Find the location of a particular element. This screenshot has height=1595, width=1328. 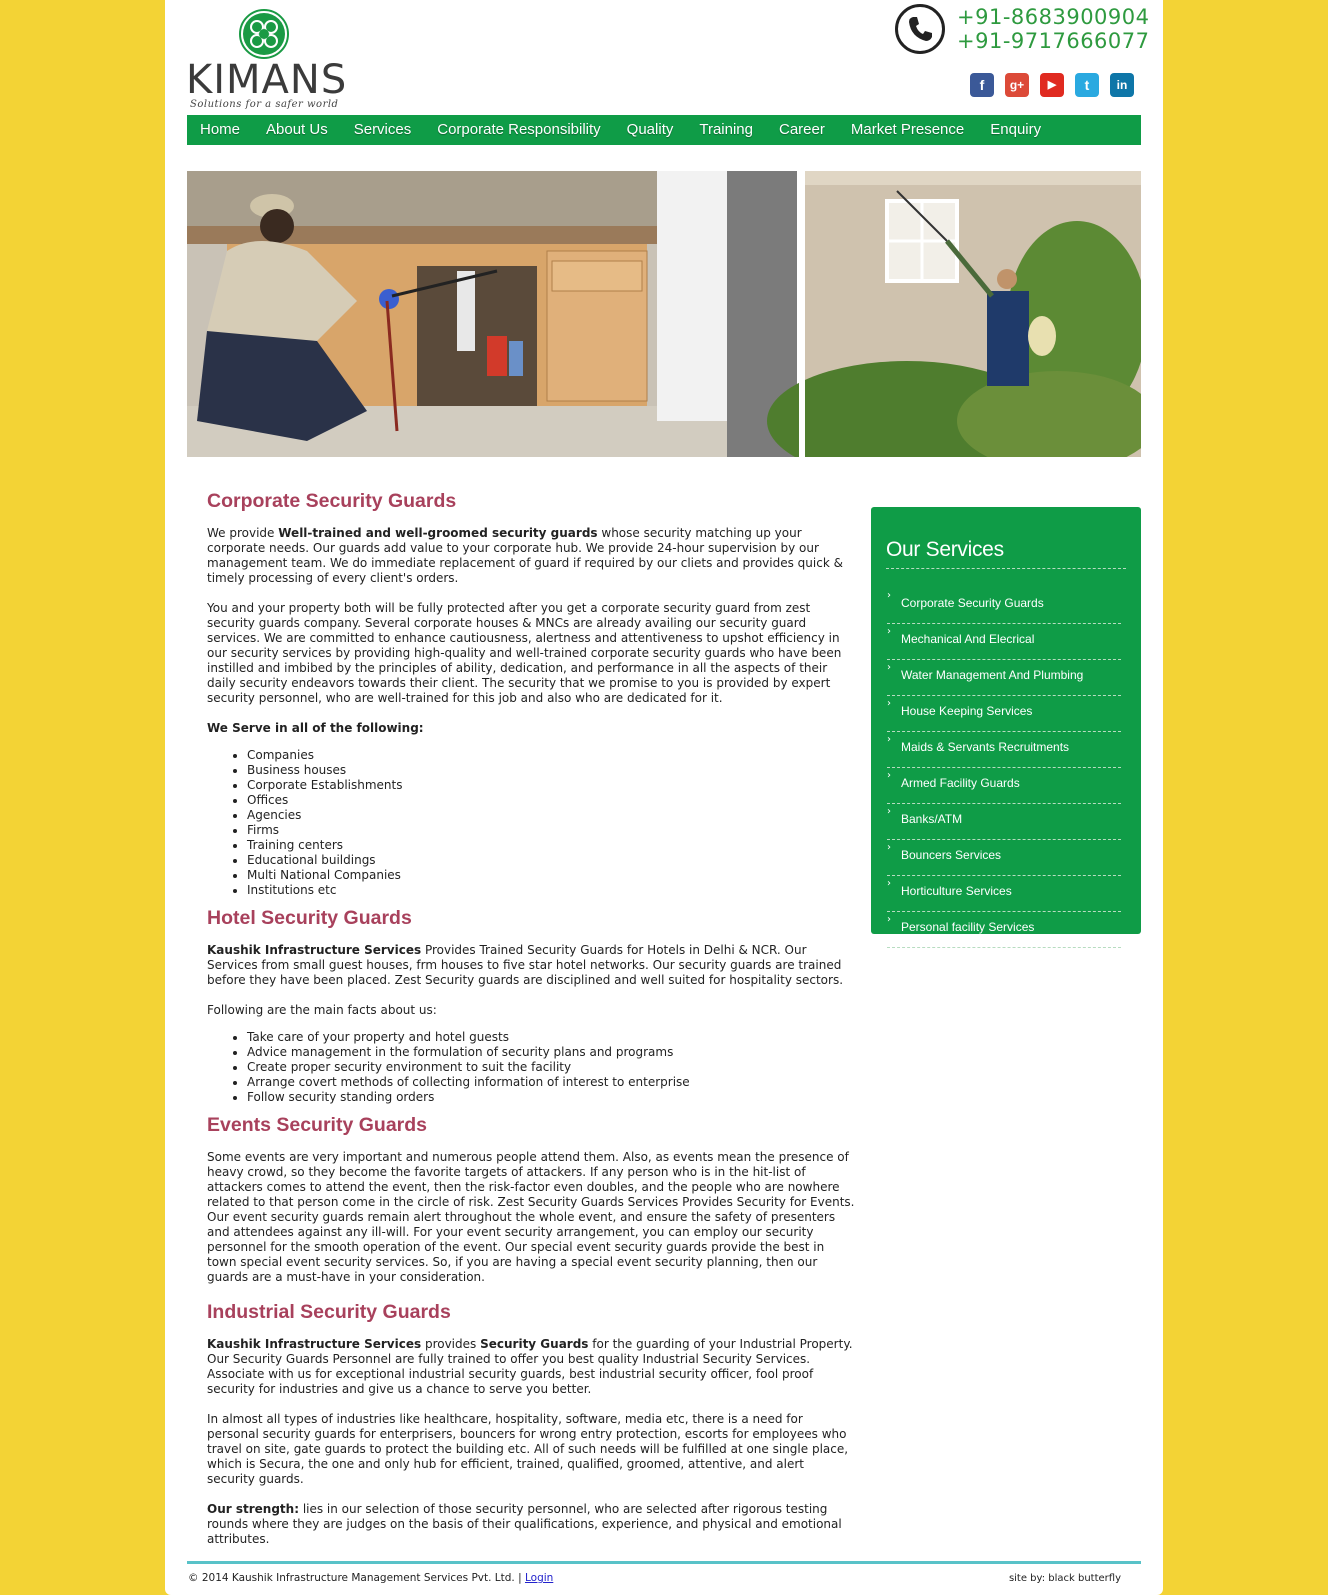

nav-quality: Quality is located at coordinates (650, 130).